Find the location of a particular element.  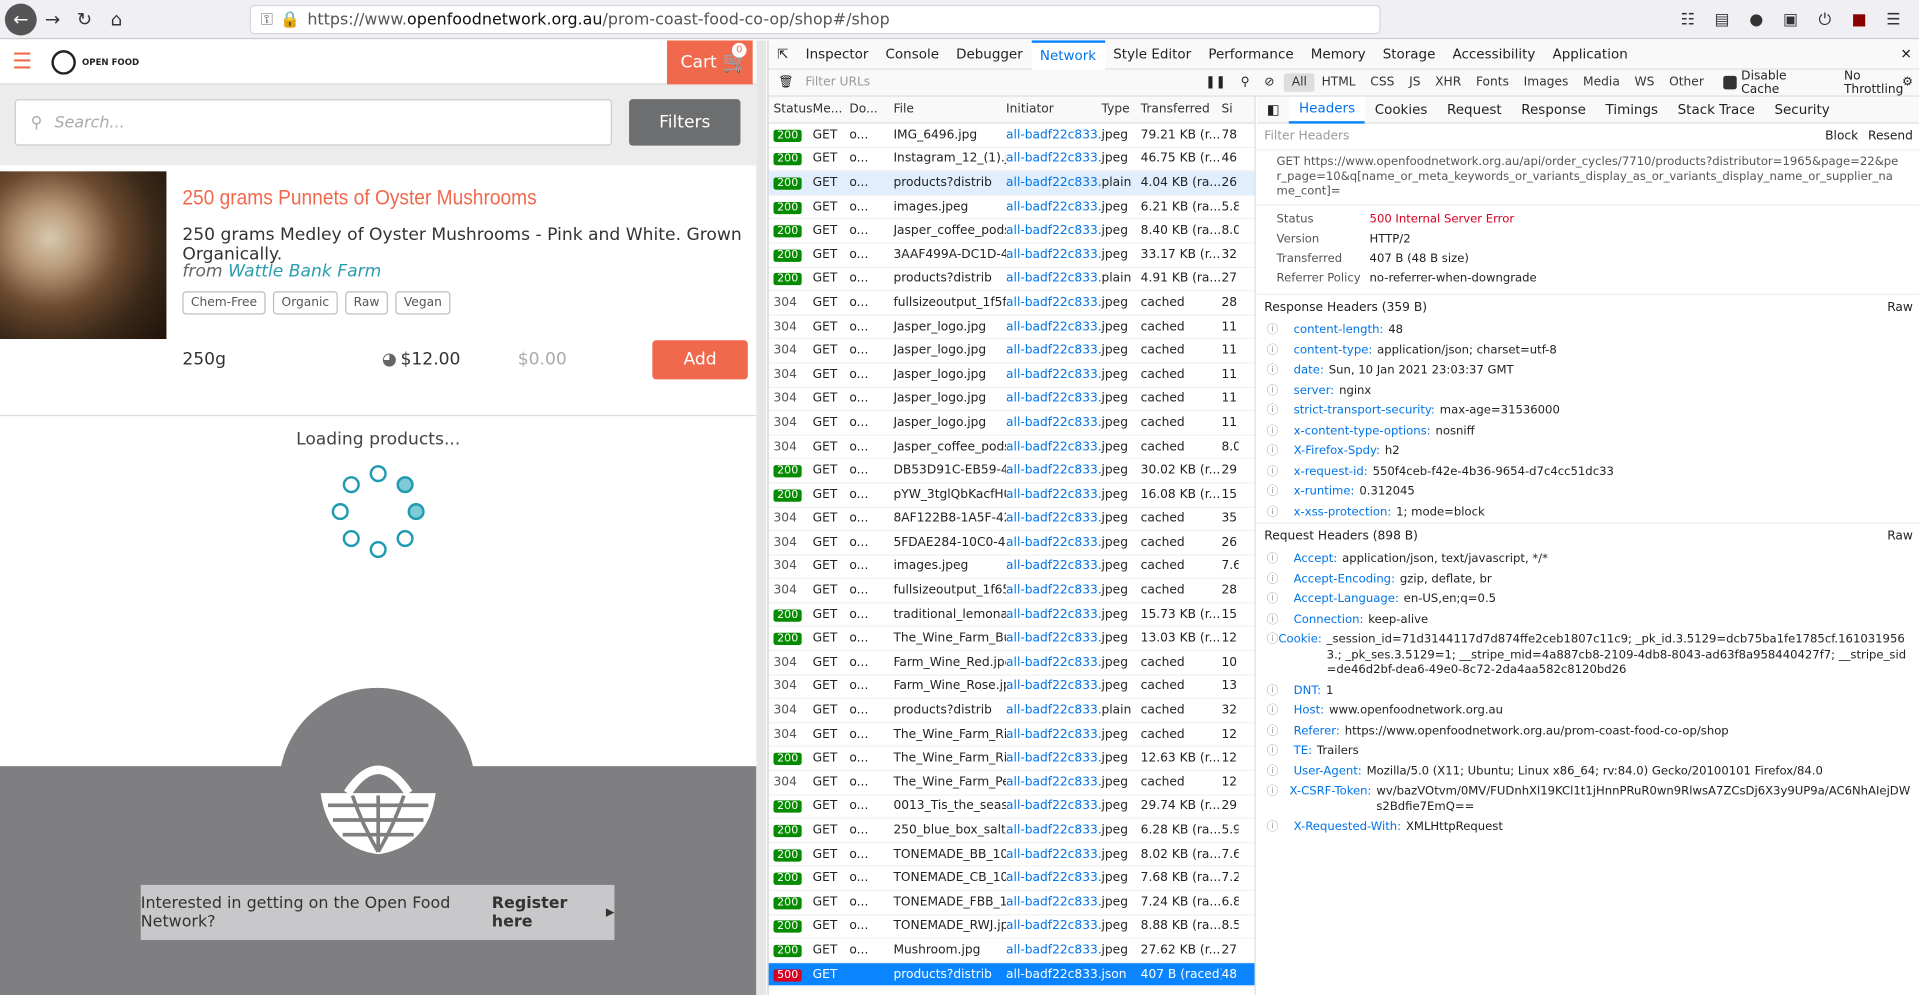

tab-inspector: Inspector is located at coordinates (837, 54).